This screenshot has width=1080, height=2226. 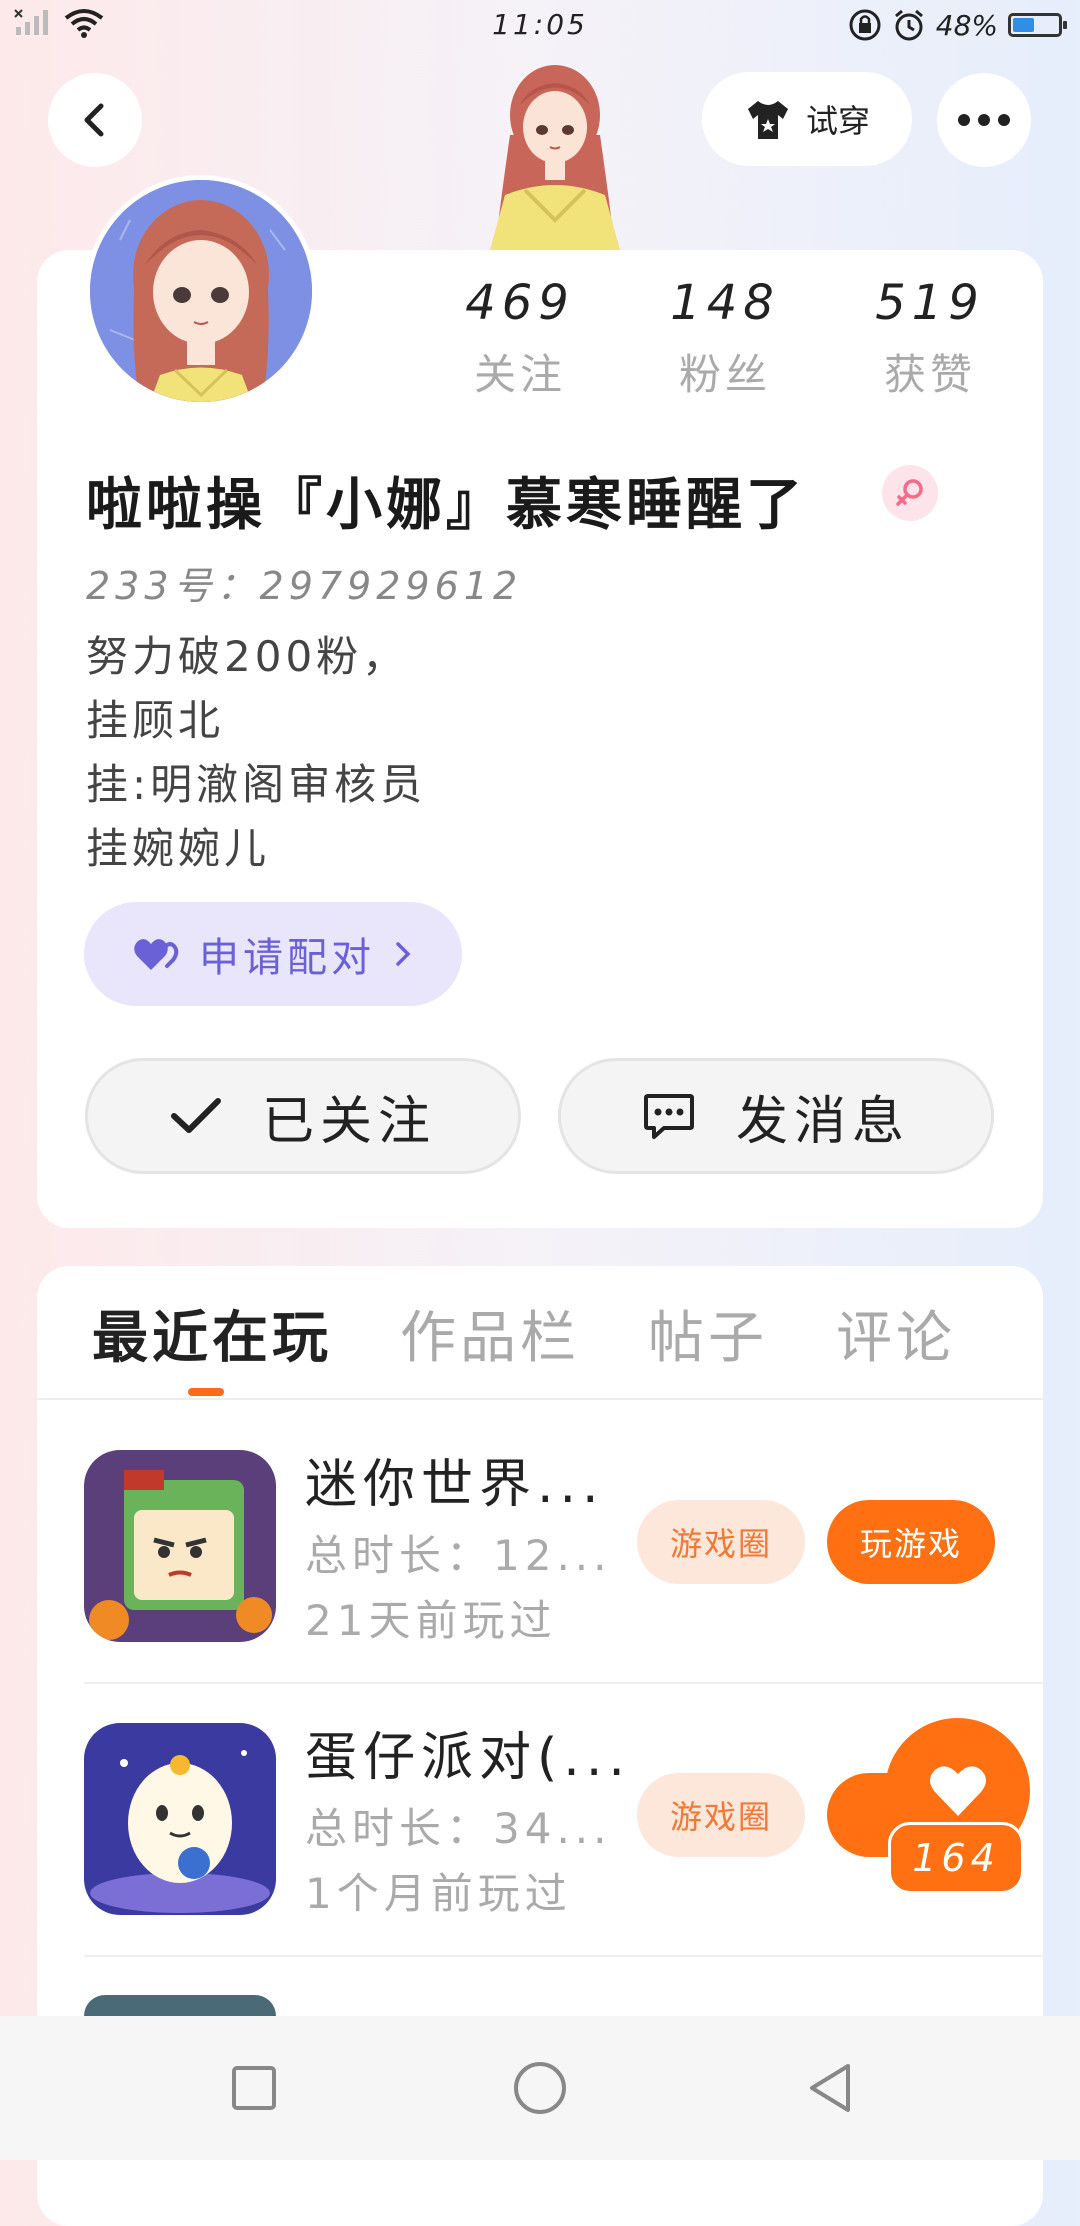 What do you see at coordinates (490, 1333) in the screenshot?
I see `tab-works: 作品栏` at bounding box center [490, 1333].